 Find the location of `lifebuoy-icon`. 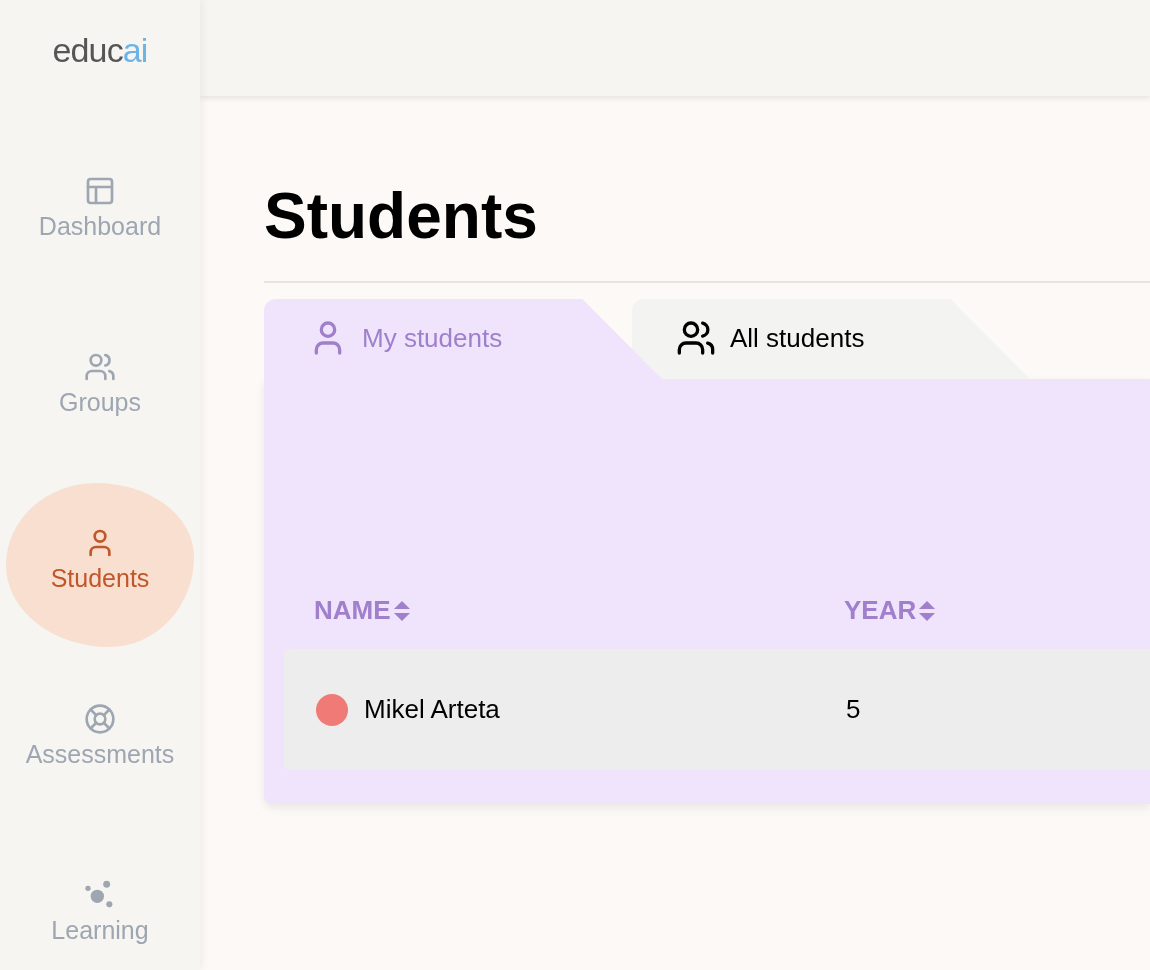

lifebuoy-icon is located at coordinates (100, 719).